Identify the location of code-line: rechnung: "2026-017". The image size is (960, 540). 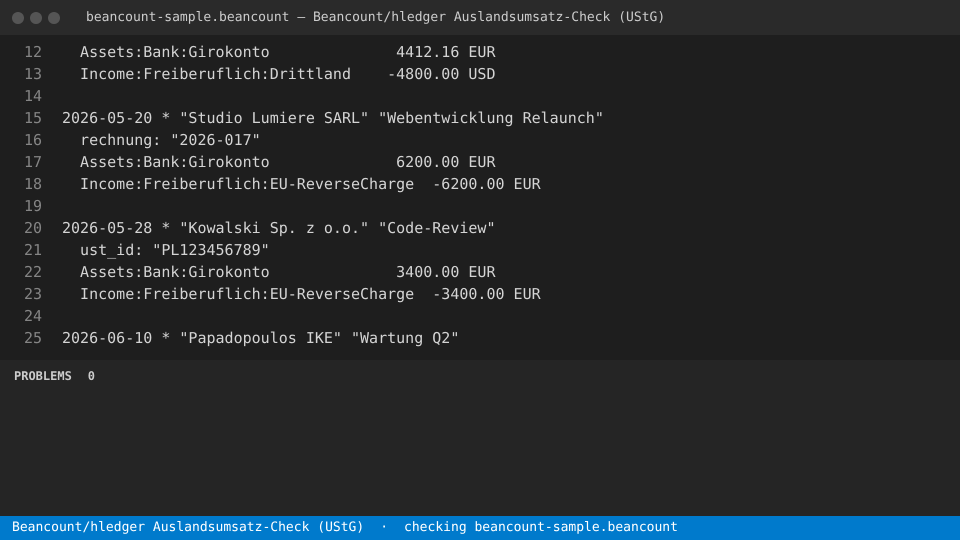
(170, 140).